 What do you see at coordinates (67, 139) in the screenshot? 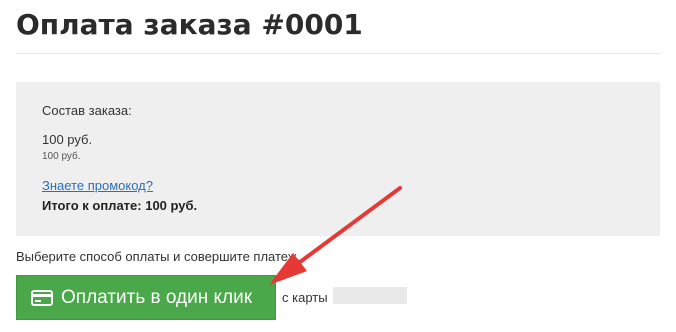
I see `item-price: 100 руб.` at bounding box center [67, 139].